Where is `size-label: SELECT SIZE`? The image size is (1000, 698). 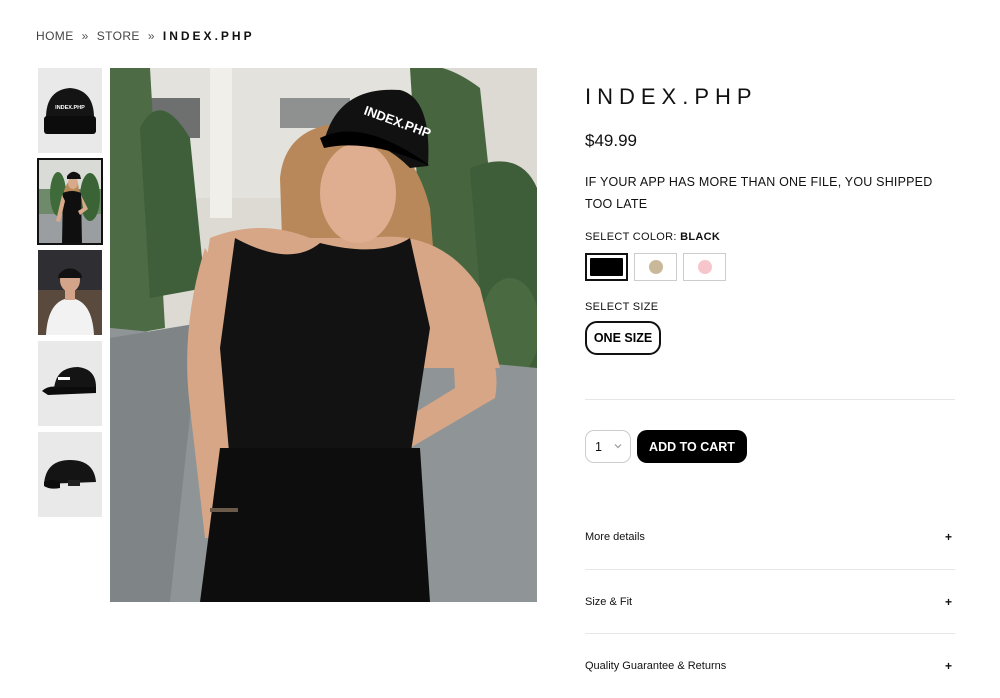 size-label: SELECT SIZE is located at coordinates (622, 307).